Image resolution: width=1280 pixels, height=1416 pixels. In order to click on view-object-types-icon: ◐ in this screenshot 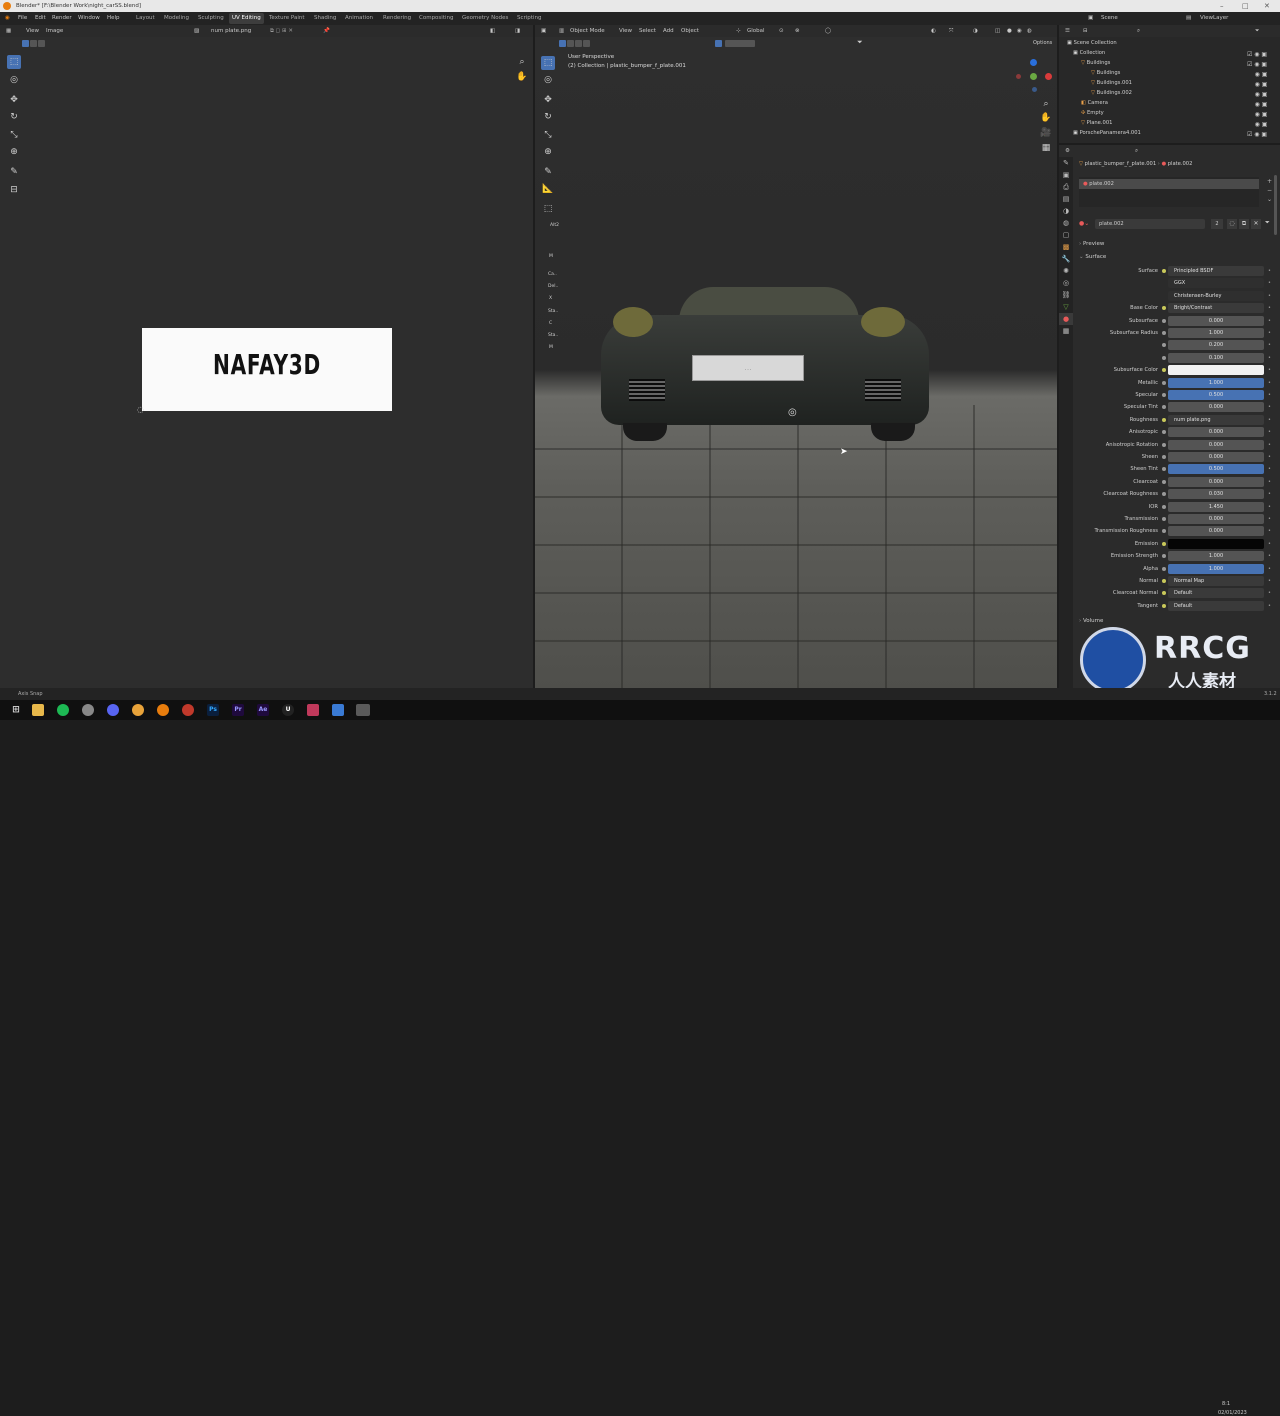, I will do `click(933, 31)`.